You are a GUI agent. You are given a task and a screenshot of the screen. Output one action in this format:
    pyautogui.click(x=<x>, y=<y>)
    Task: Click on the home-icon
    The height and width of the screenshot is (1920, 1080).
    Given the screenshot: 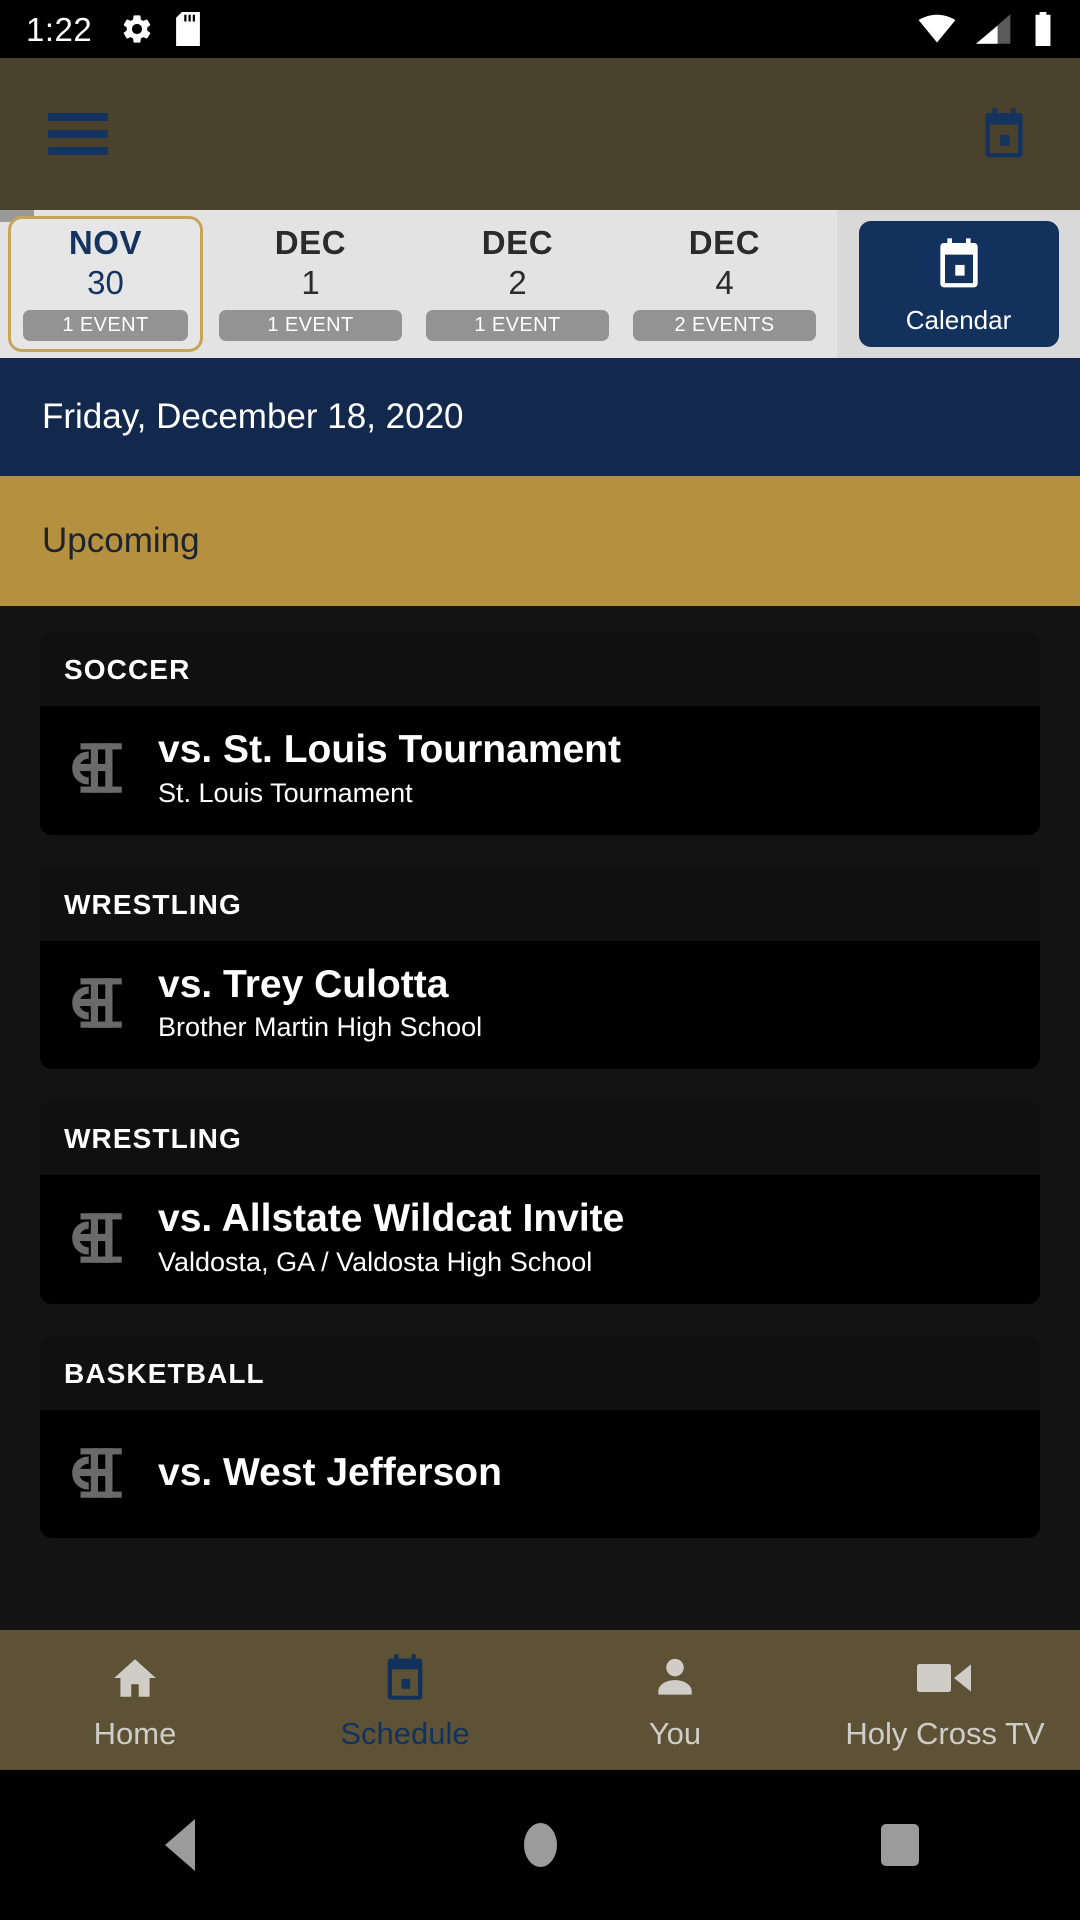 What is the action you would take?
    pyautogui.click(x=135, y=1678)
    